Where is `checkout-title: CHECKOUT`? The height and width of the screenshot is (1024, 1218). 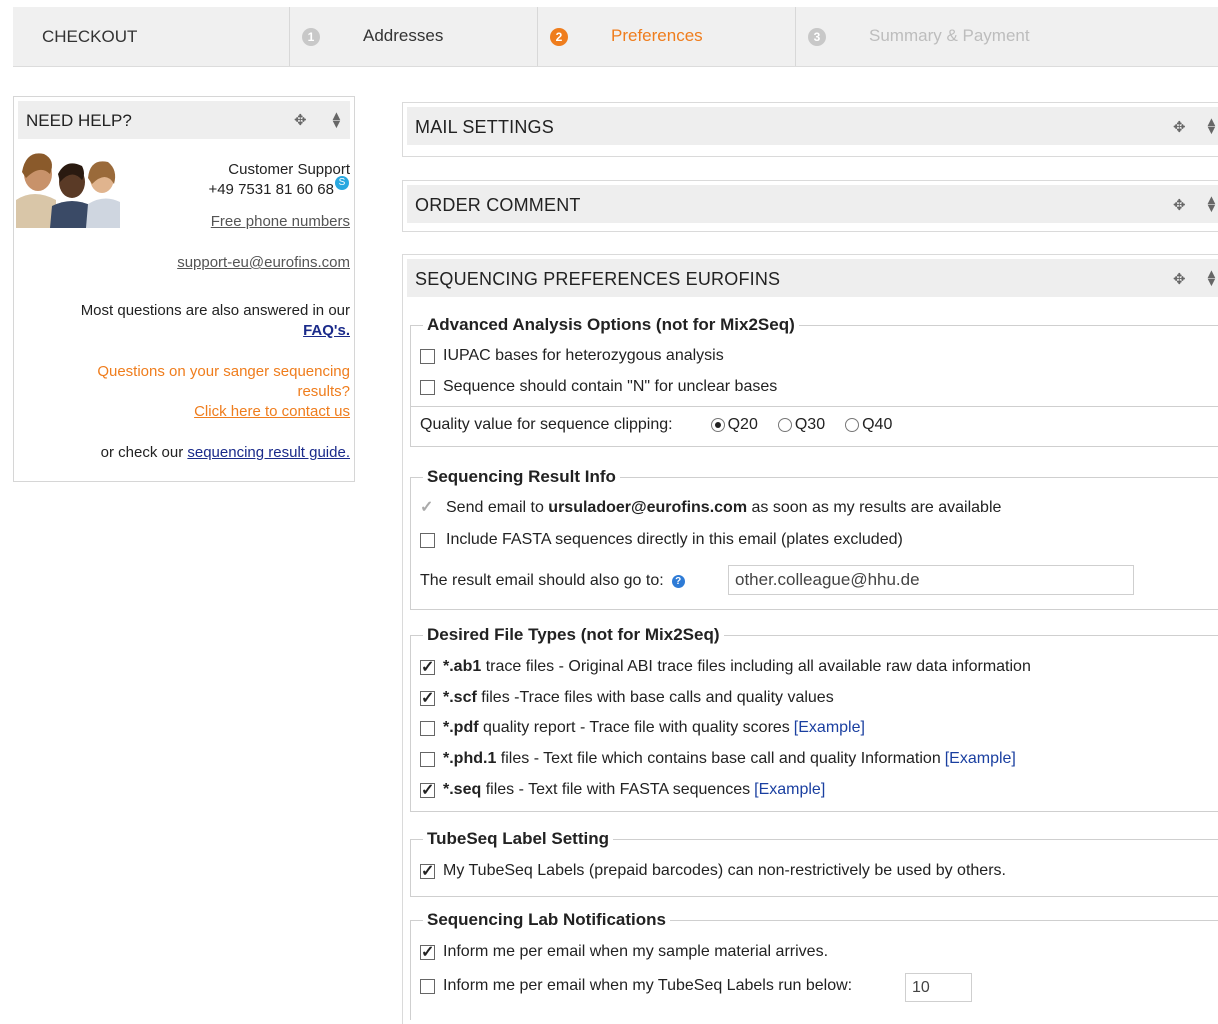
checkout-title: CHECKOUT is located at coordinates (151, 36).